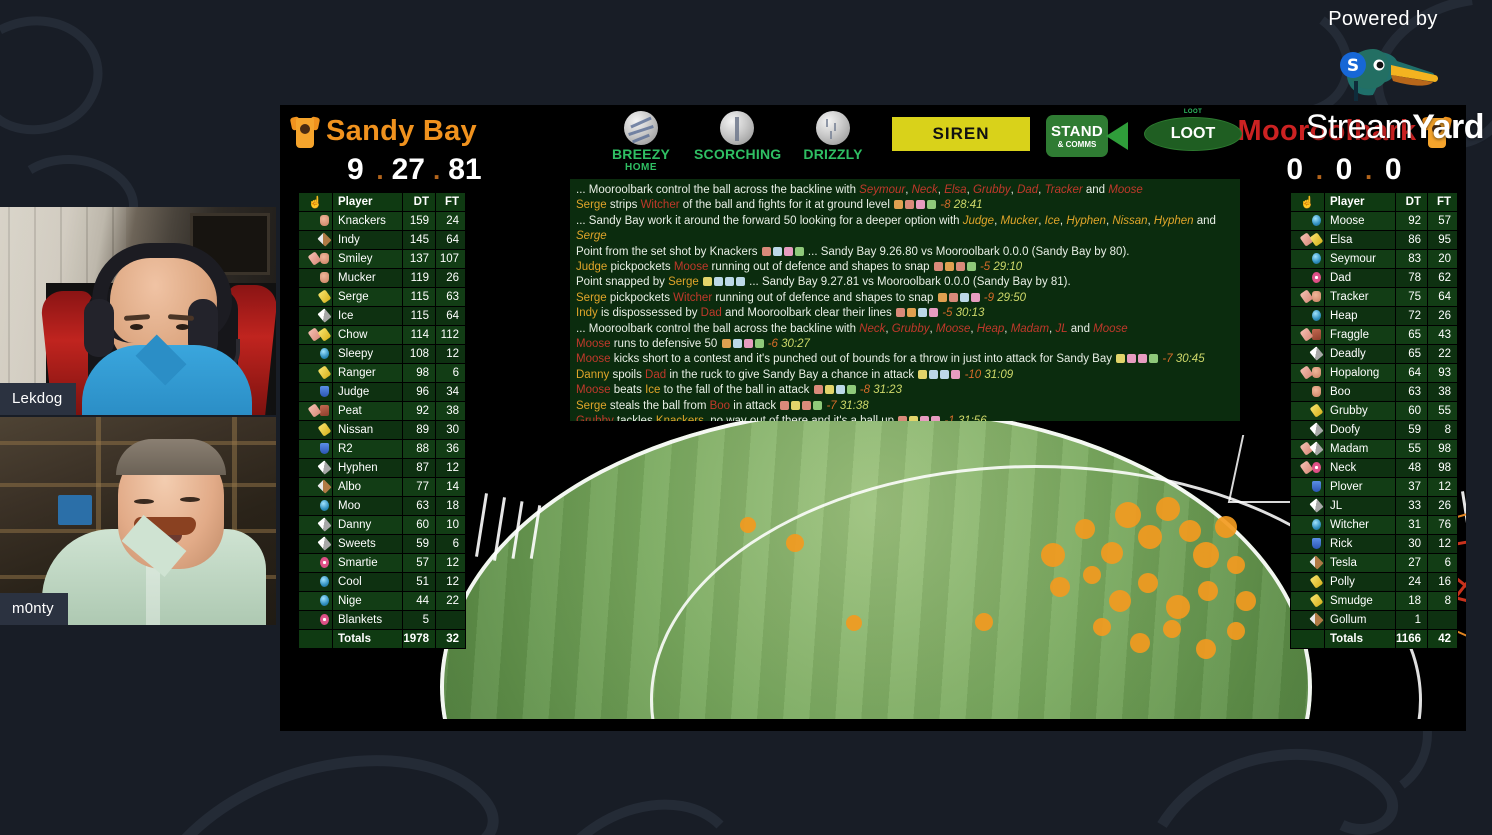 The height and width of the screenshot is (835, 1492). I want to click on sun-orb-icon, so click(737, 128).